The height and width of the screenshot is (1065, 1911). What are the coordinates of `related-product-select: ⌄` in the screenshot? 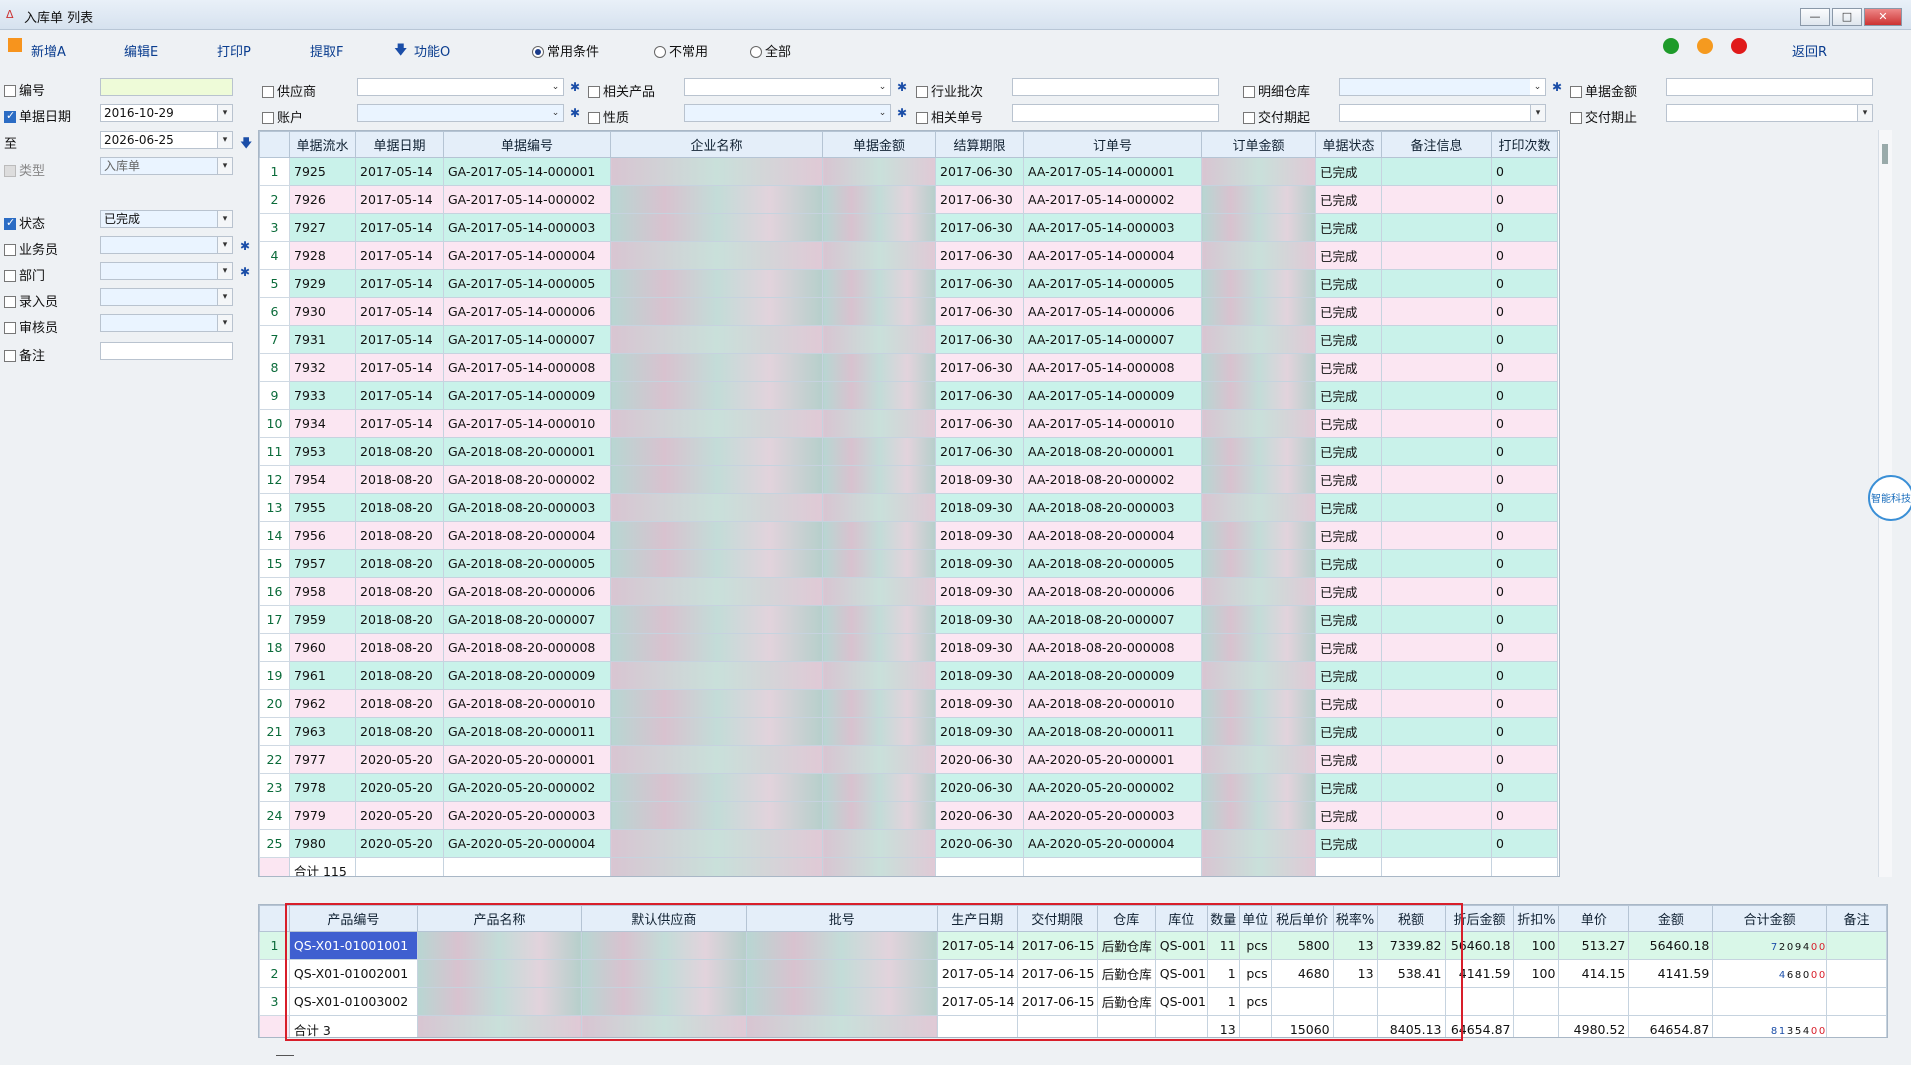 It's located at (787, 87).